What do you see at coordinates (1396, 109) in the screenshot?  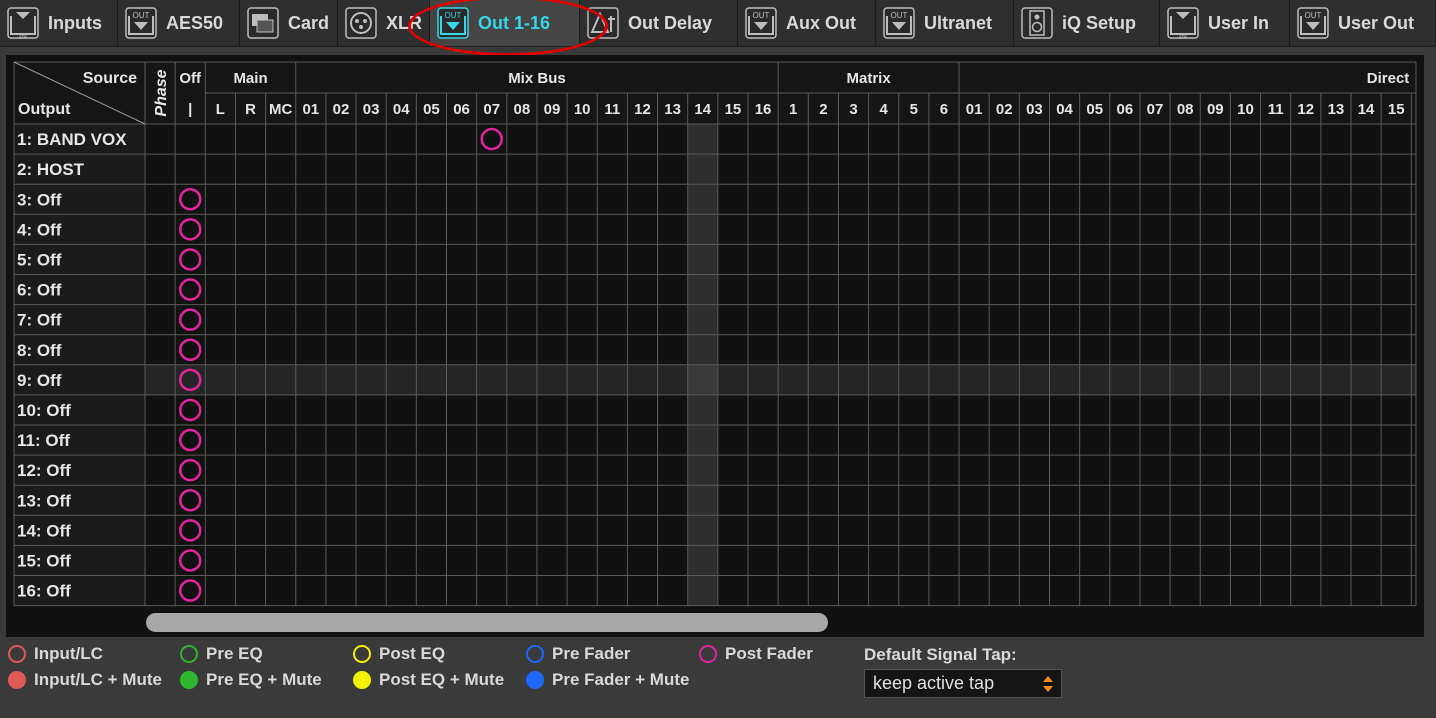 I see `column-label-direct-15: 15` at bounding box center [1396, 109].